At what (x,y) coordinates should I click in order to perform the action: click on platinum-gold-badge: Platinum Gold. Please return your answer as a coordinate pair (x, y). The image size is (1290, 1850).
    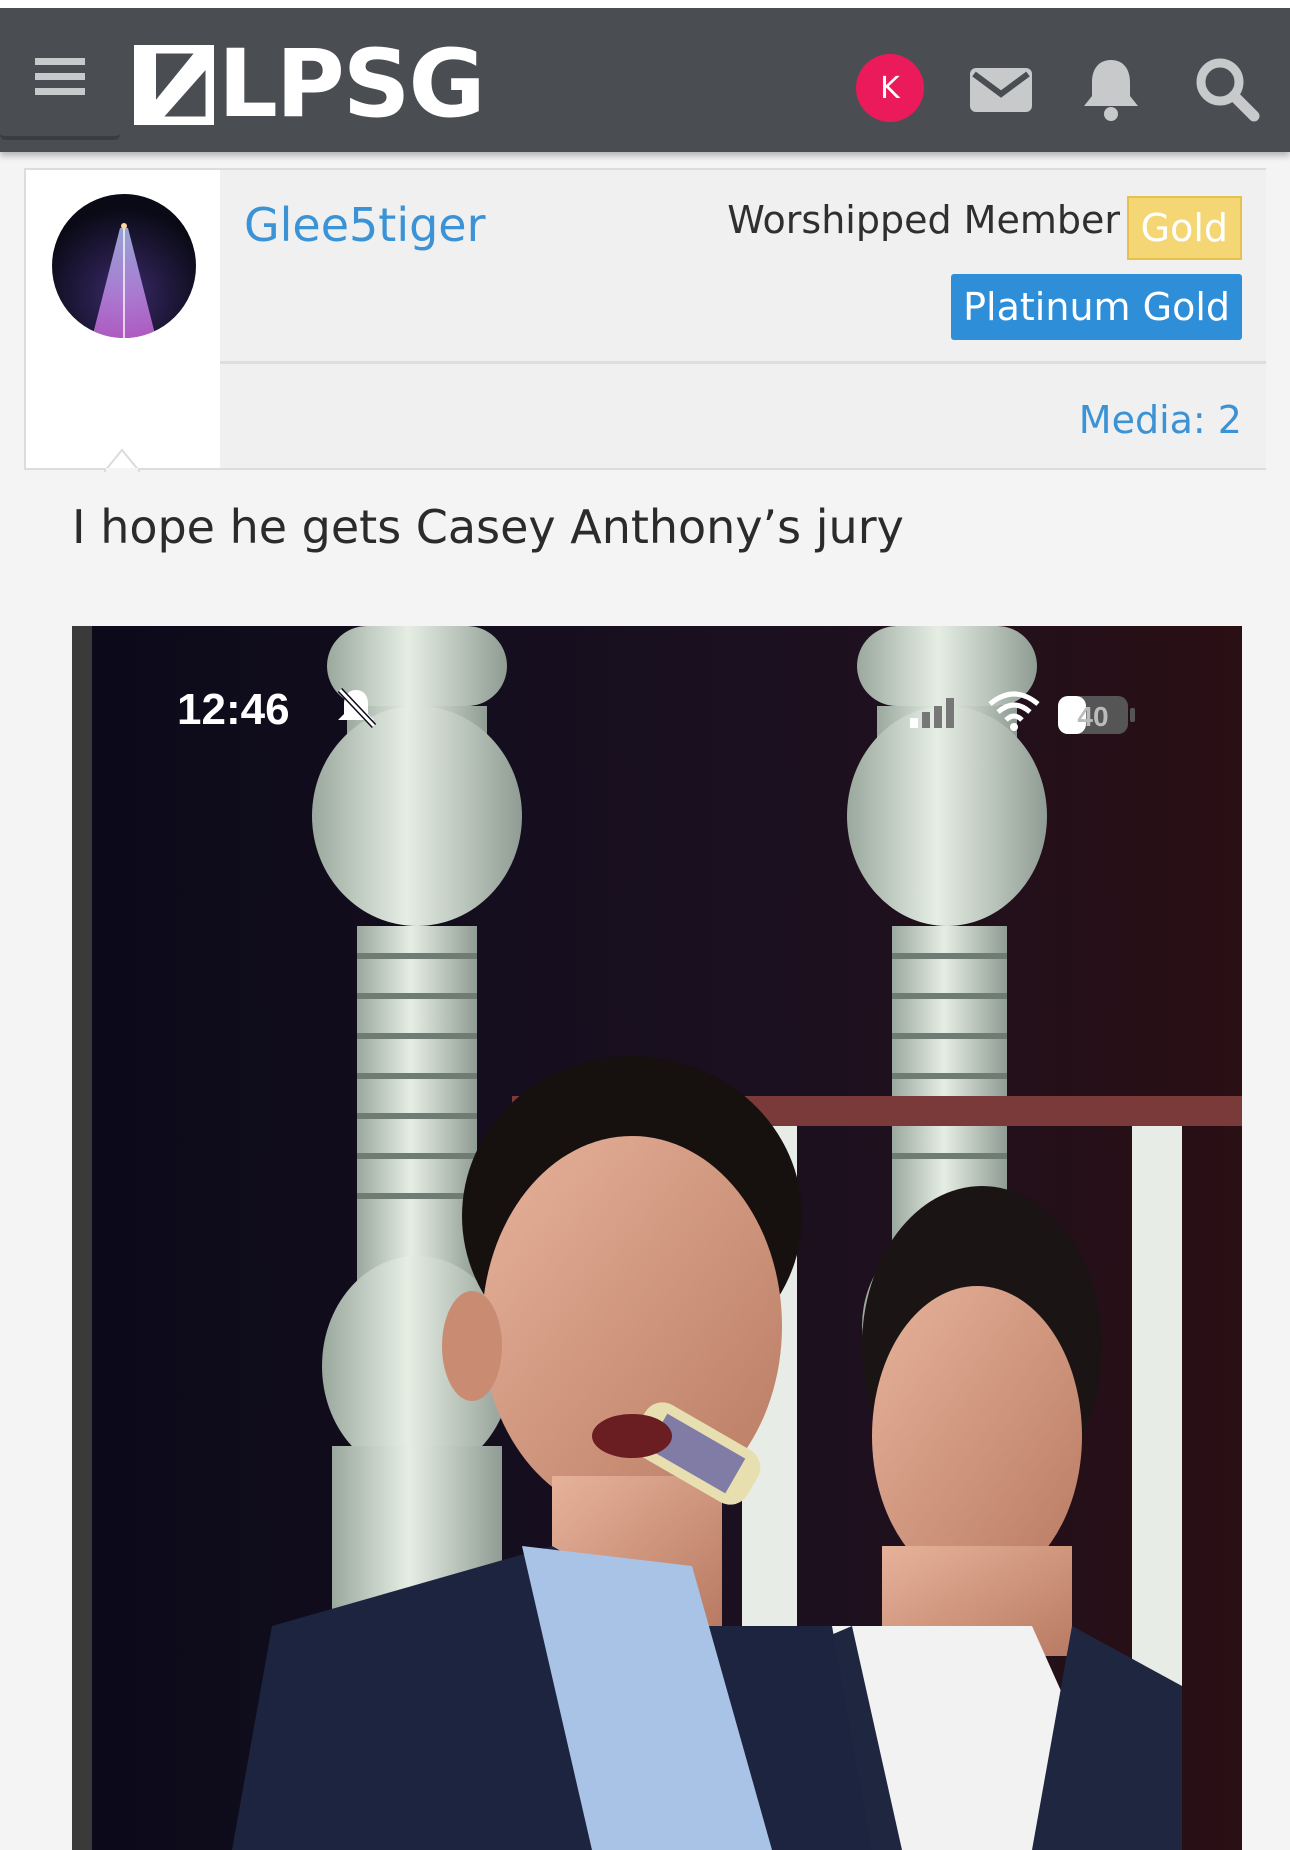
    Looking at the image, I should click on (1096, 307).